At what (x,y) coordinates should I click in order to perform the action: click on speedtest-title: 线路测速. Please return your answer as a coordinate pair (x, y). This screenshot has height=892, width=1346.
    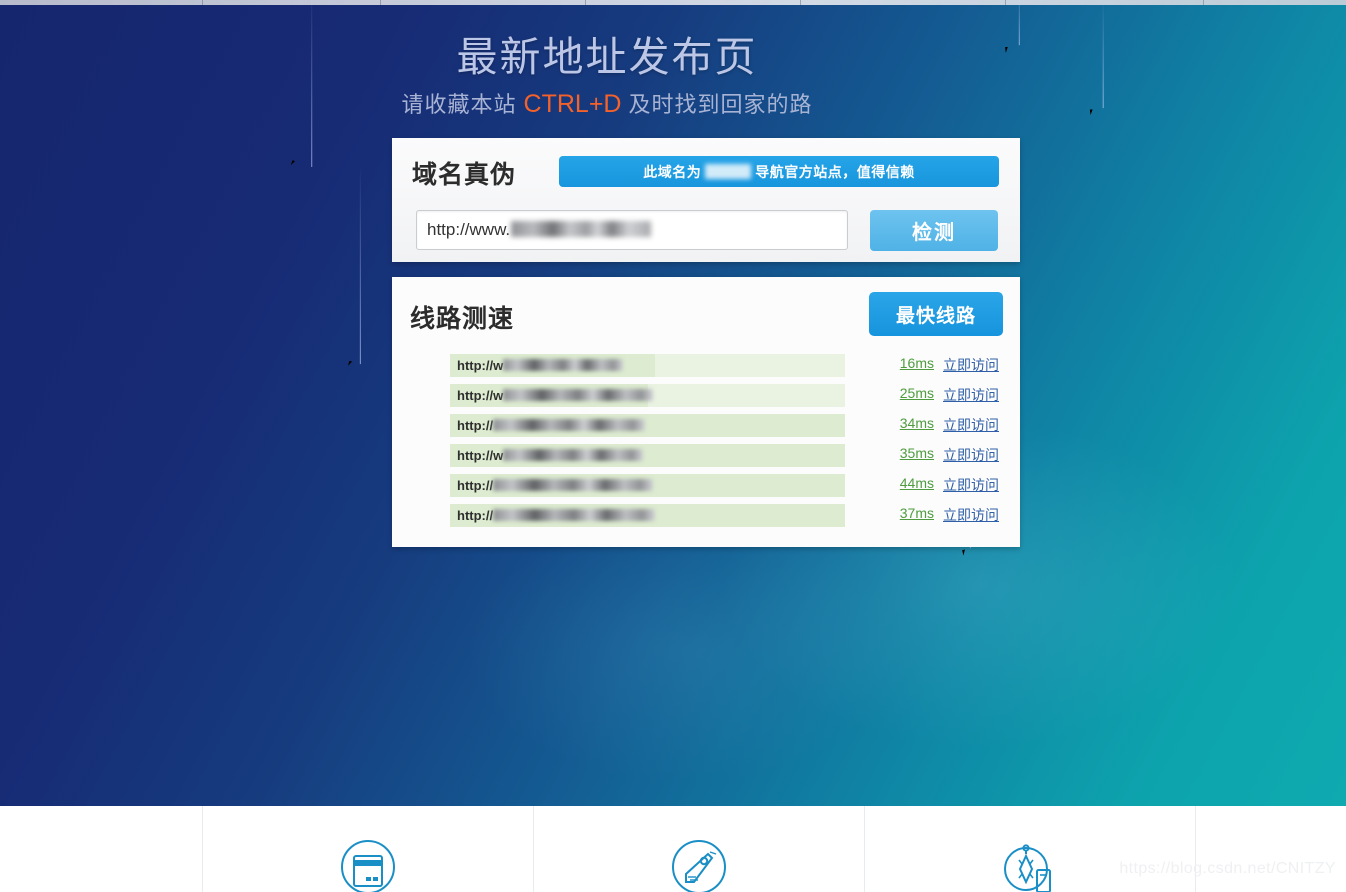
    Looking at the image, I should click on (462, 319).